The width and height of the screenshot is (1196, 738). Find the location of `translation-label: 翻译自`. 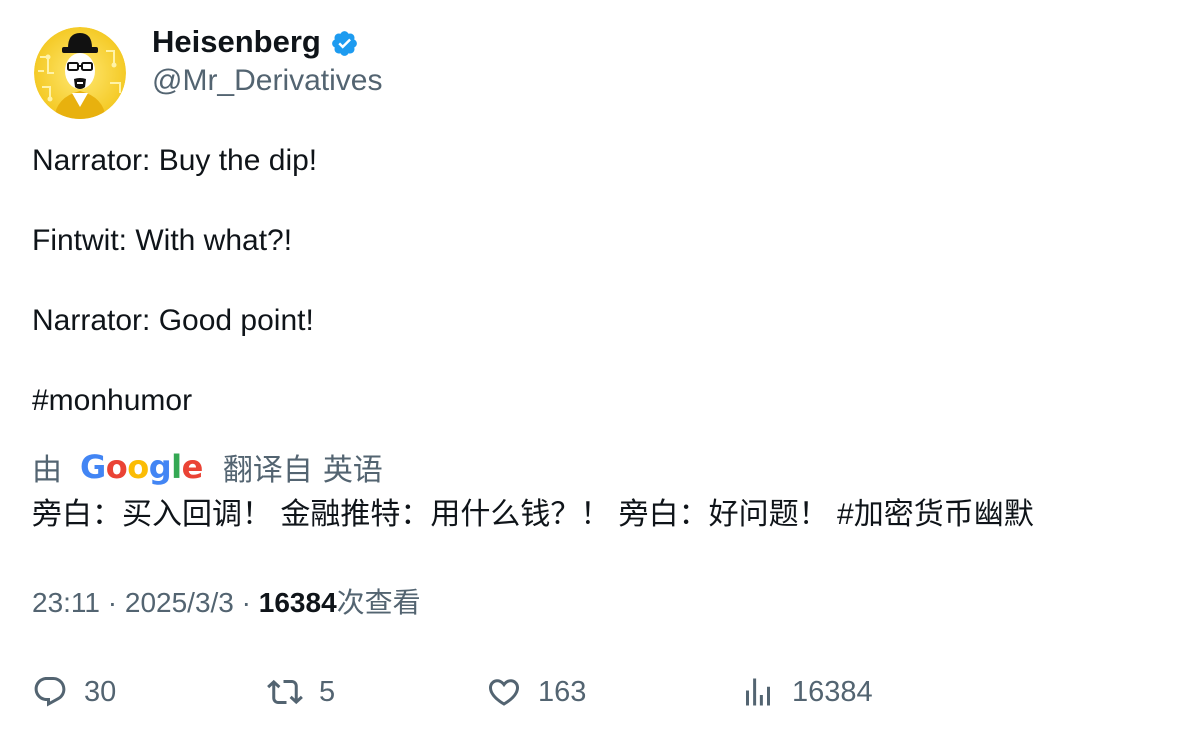

translation-label: 翻译自 is located at coordinates (267, 470).